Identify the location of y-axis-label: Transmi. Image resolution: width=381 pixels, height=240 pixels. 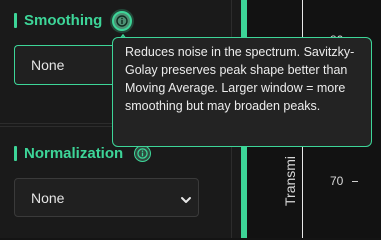
(290, 180).